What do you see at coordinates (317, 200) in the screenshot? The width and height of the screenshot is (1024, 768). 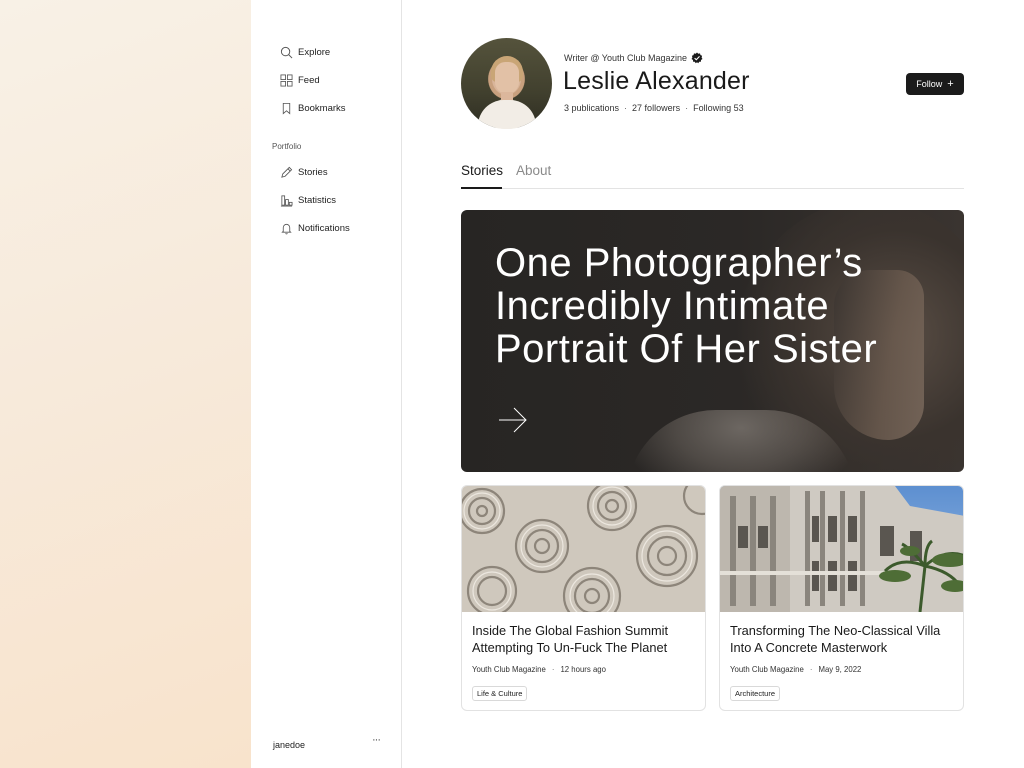 I see `nav-statistics-label: Statistics` at bounding box center [317, 200].